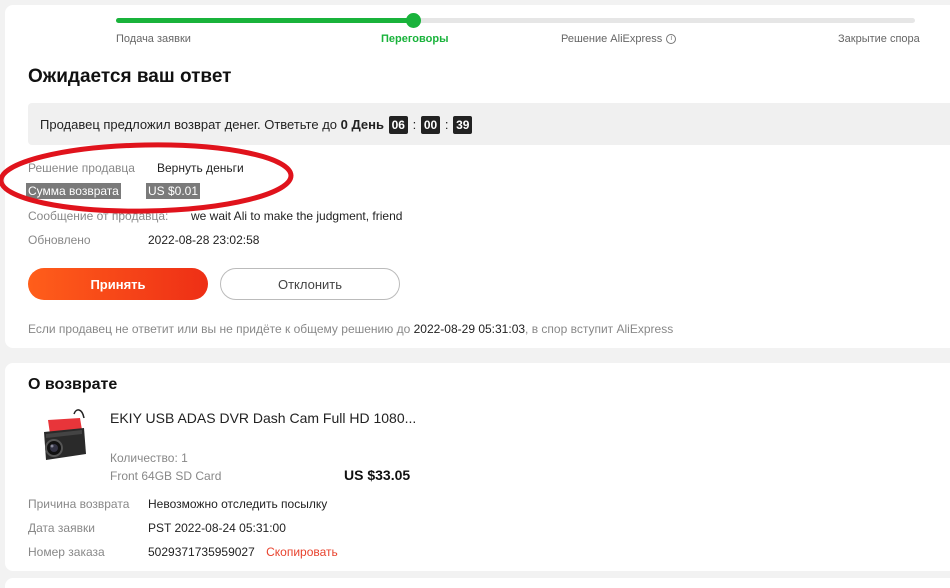  I want to click on next-card-edge, so click(477, 583).